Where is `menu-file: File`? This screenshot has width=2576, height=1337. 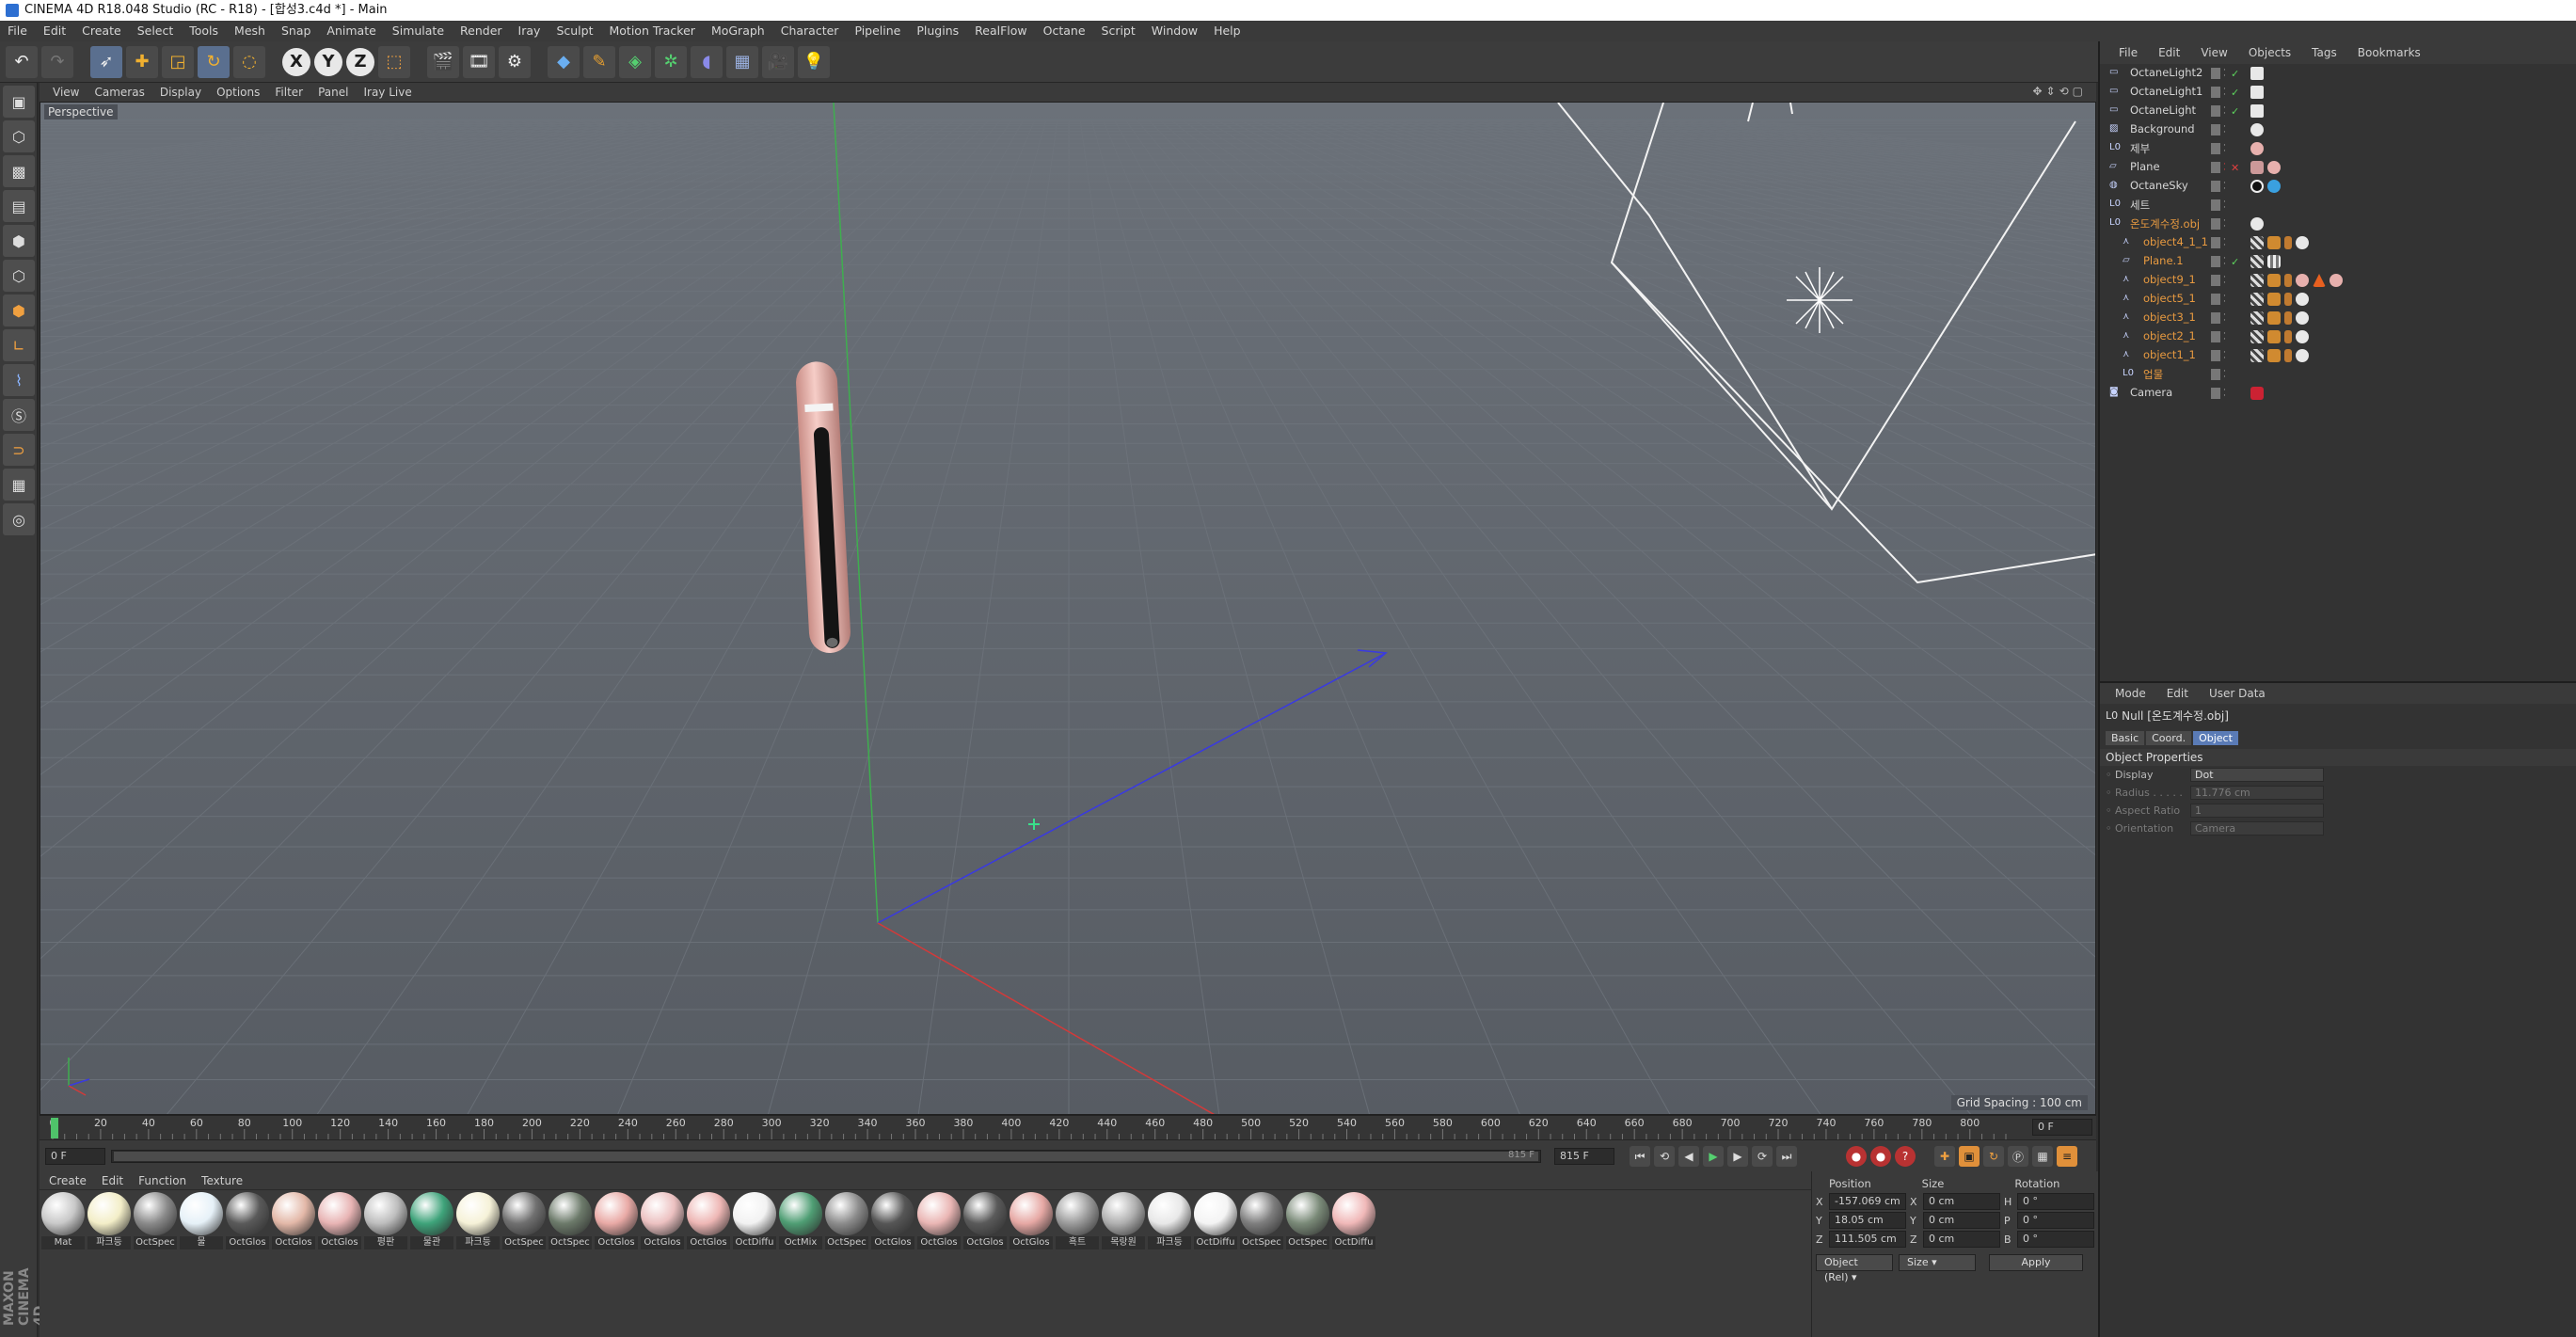 menu-file: File is located at coordinates (17, 31).